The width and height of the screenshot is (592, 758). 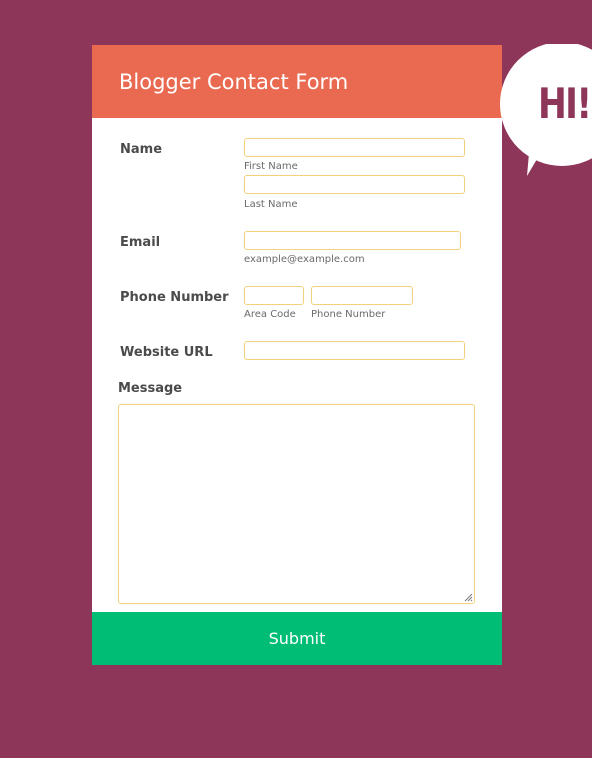 I want to click on email-caption: example@example.com, so click(x=304, y=259).